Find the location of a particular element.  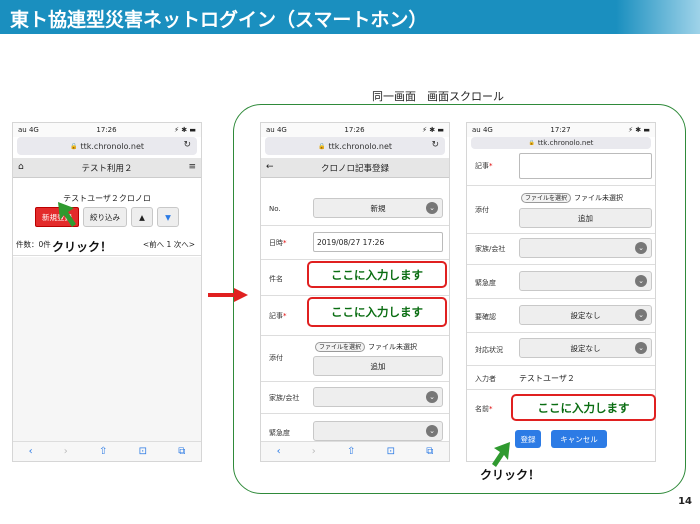

status-select: 設定なし ⌄ is located at coordinates (585, 348).